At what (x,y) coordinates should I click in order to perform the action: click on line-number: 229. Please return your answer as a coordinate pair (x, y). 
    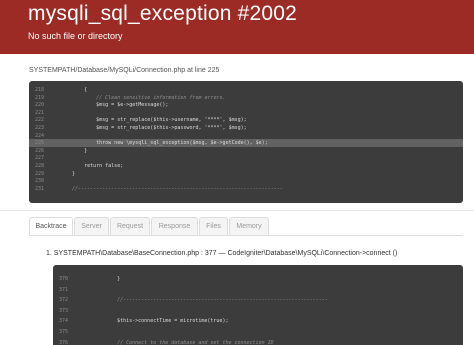
    Looking at the image, I should click on (40, 173).